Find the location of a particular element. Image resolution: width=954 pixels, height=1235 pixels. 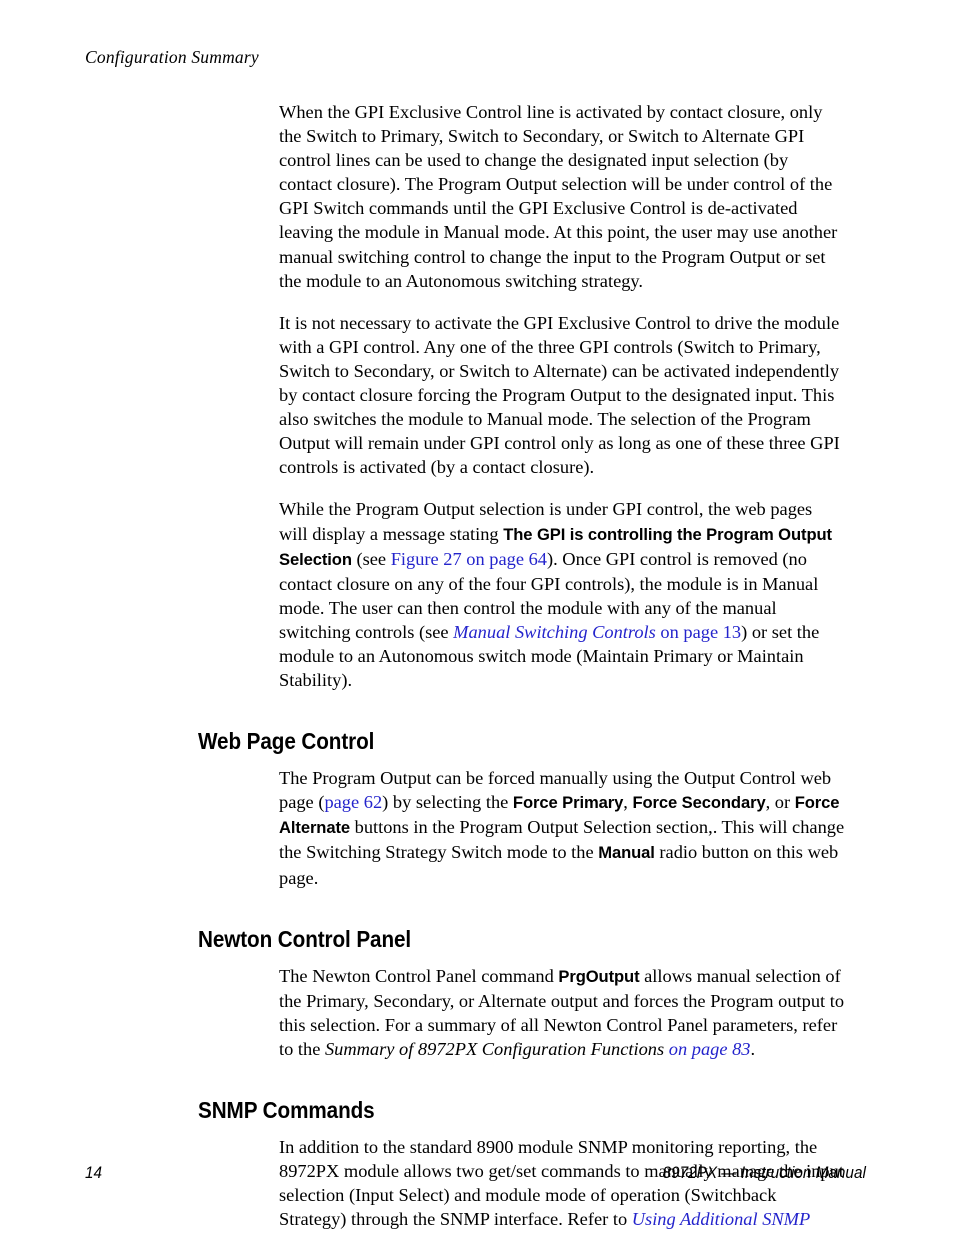

ncp-seg1: The Newton Control Panel command is located at coordinates (419, 975).